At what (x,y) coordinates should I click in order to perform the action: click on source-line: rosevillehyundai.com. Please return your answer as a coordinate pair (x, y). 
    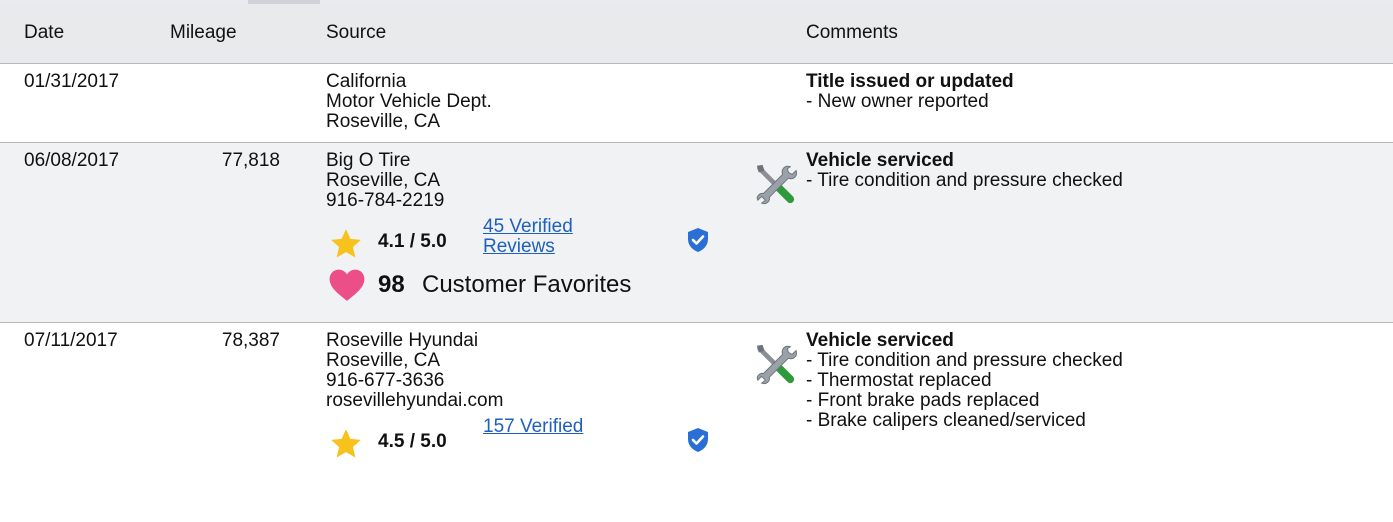
    Looking at the image, I should click on (415, 400).